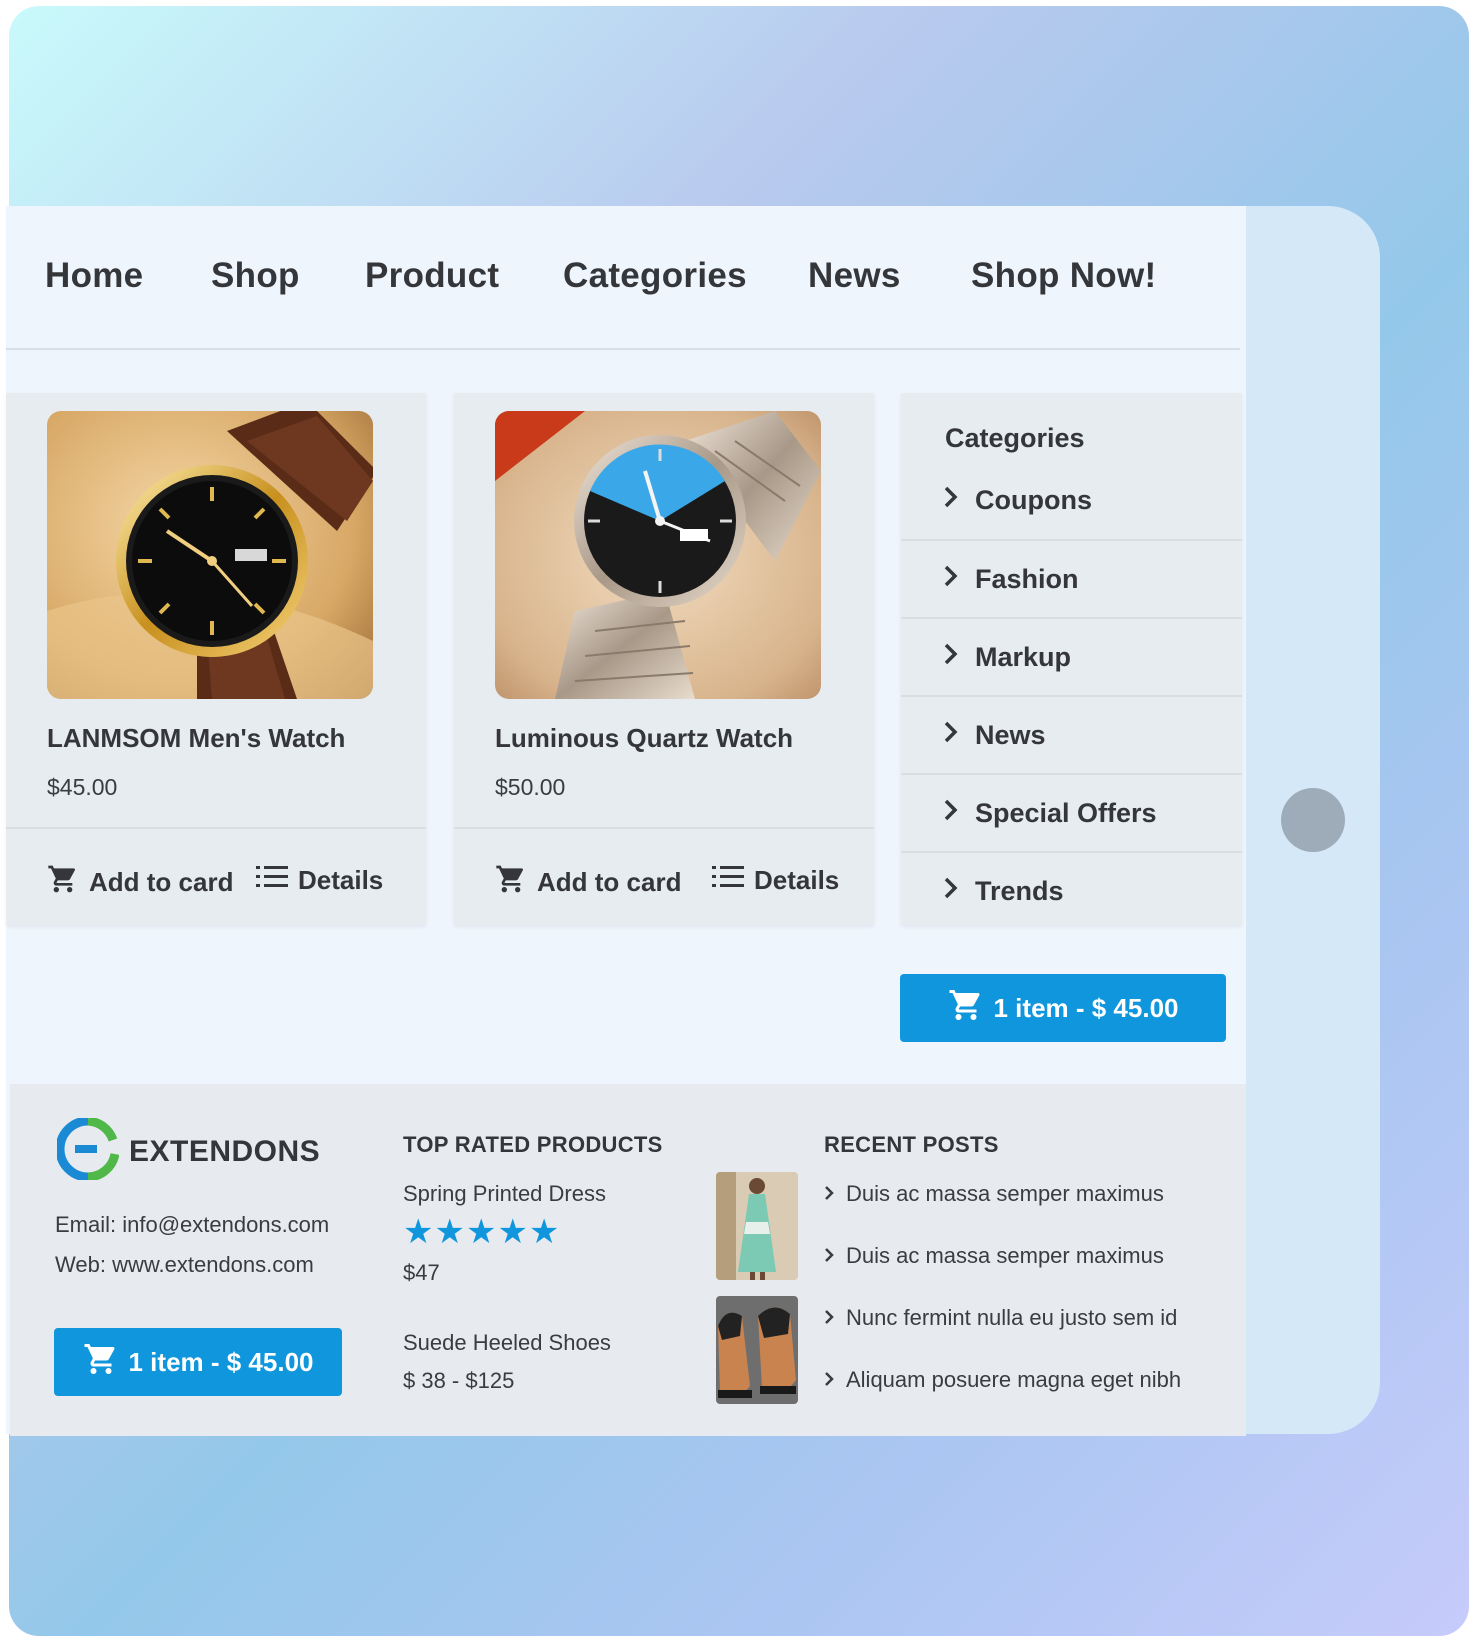 The width and height of the screenshot is (1476, 1642). Describe the element at coordinates (1023, 656) in the screenshot. I see `category-label: Markup` at that location.